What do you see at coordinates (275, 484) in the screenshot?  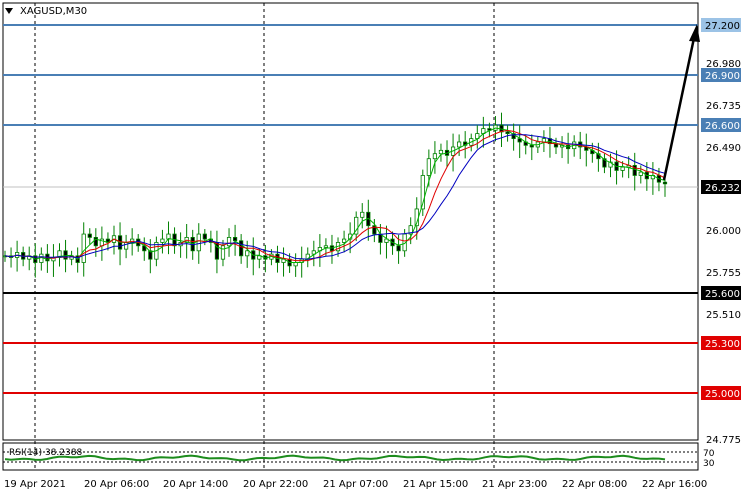 I see `time-tick: 20 Apr 22:00` at bounding box center [275, 484].